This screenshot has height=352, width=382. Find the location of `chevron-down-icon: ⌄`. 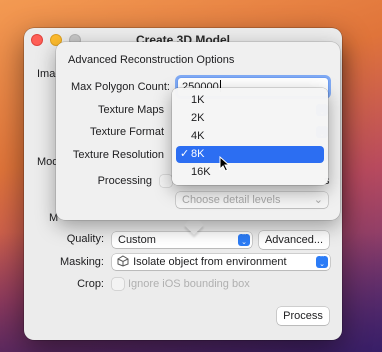

chevron-down-icon: ⌄ is located at coordinates (318, 200).